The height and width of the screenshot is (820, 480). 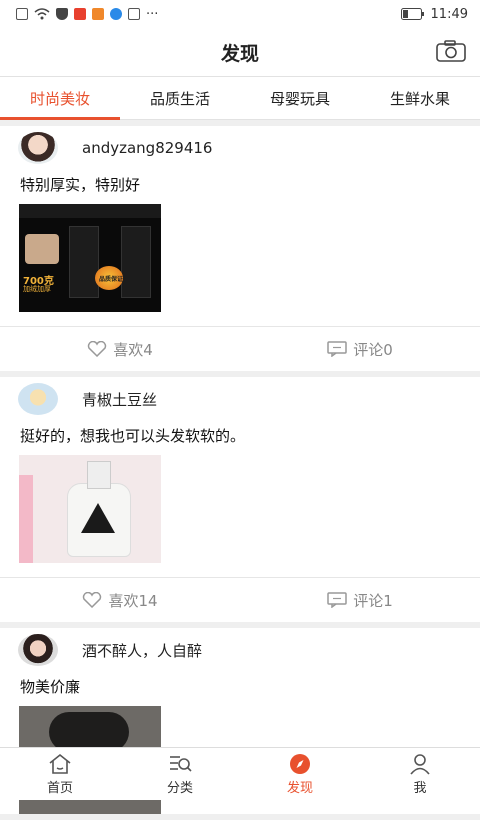 What do you see at coordinates (181, 763) in the screenshot?
I see `category-search-icon` at bounding box center [181, 763].